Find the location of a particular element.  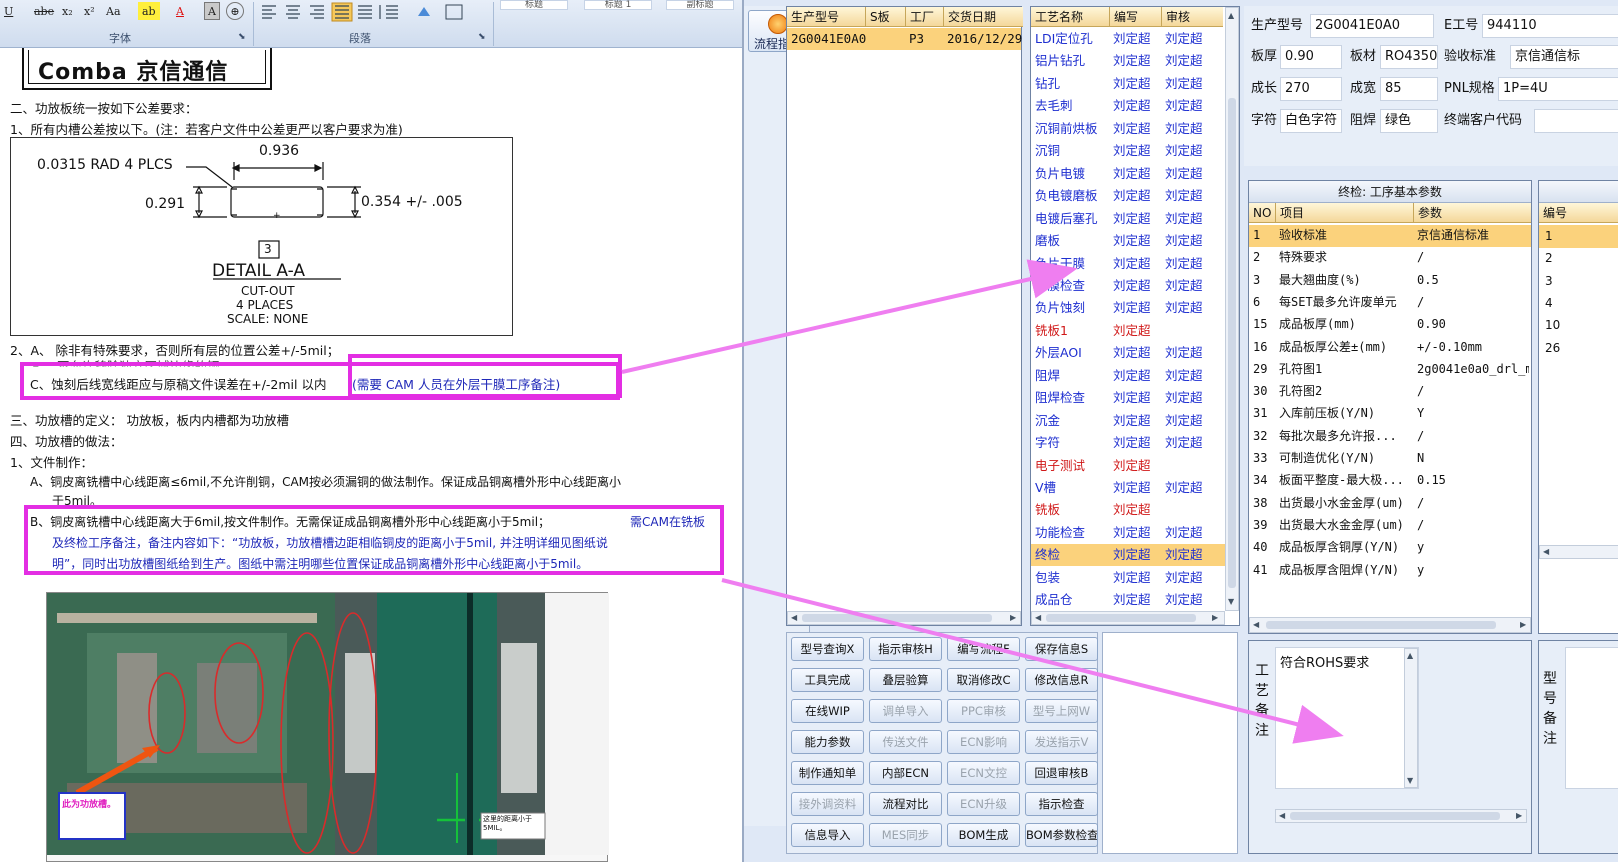

order-row-selected: 2G0041E0A0 P3 2016/12/29 is located at coordinates (904, 39).